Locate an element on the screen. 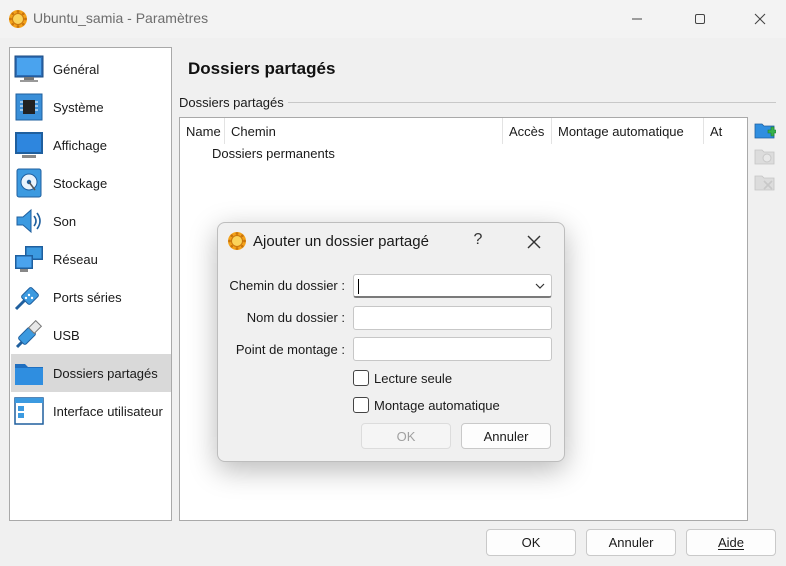  folder-path-combobox is located at coordinates (452, 286).